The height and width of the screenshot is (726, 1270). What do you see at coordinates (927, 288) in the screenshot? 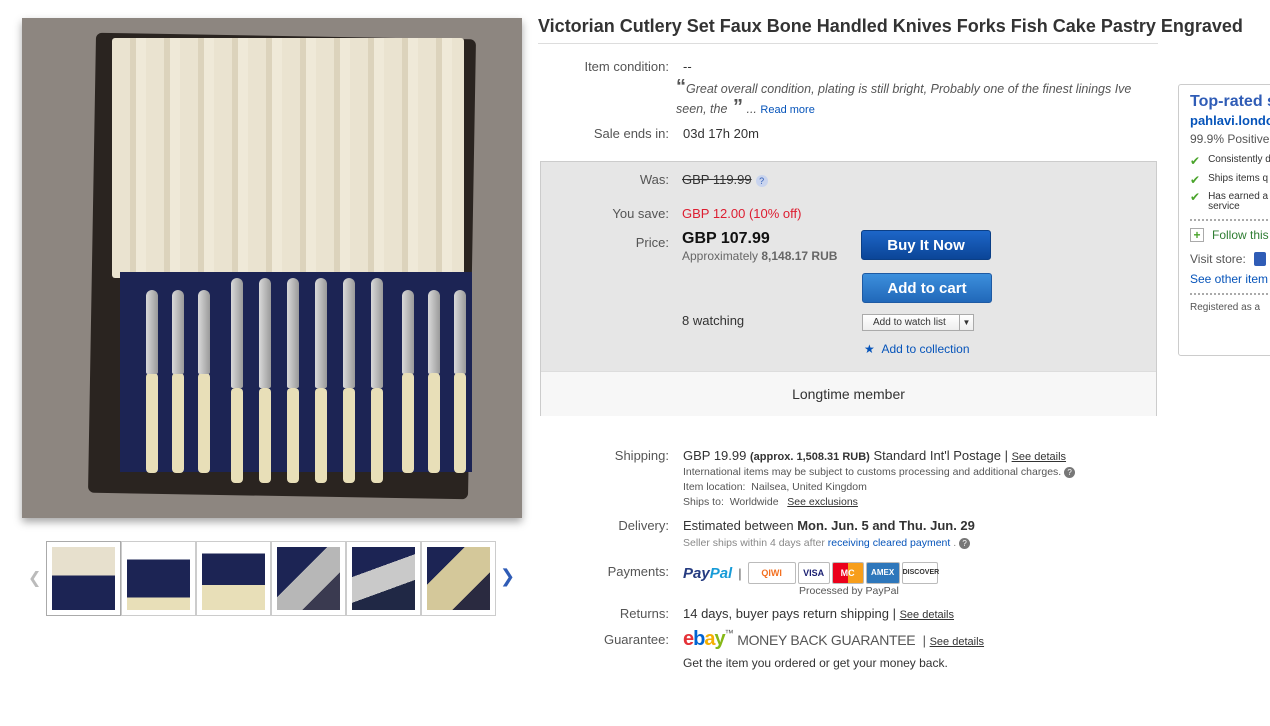
I see `add-to-cart-button: Add to cart` at bounding box center [927, 288].